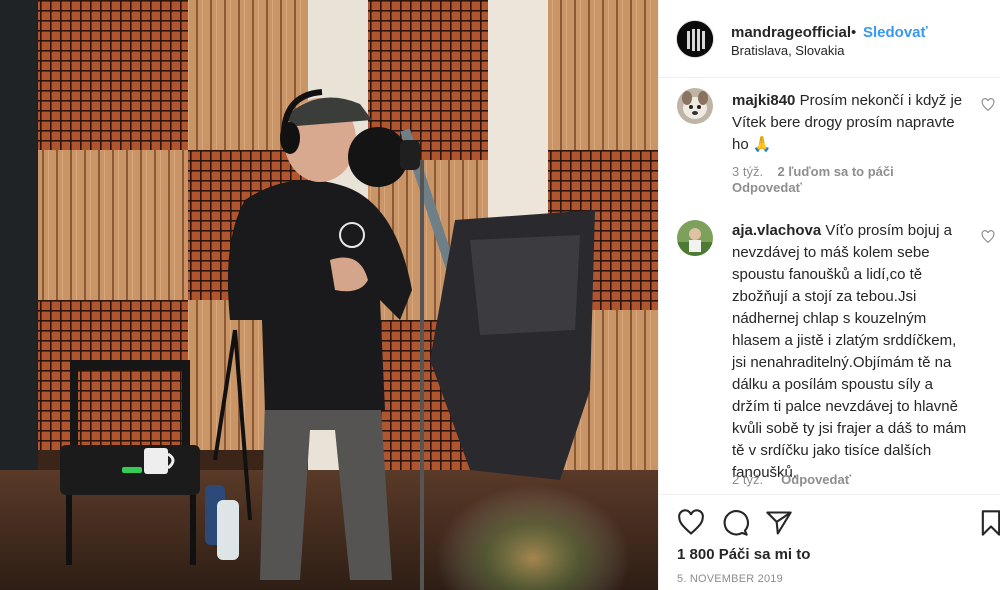  Describe the element at coordinates (779, 523) in the screenshot. I see `share-icon` at that location.